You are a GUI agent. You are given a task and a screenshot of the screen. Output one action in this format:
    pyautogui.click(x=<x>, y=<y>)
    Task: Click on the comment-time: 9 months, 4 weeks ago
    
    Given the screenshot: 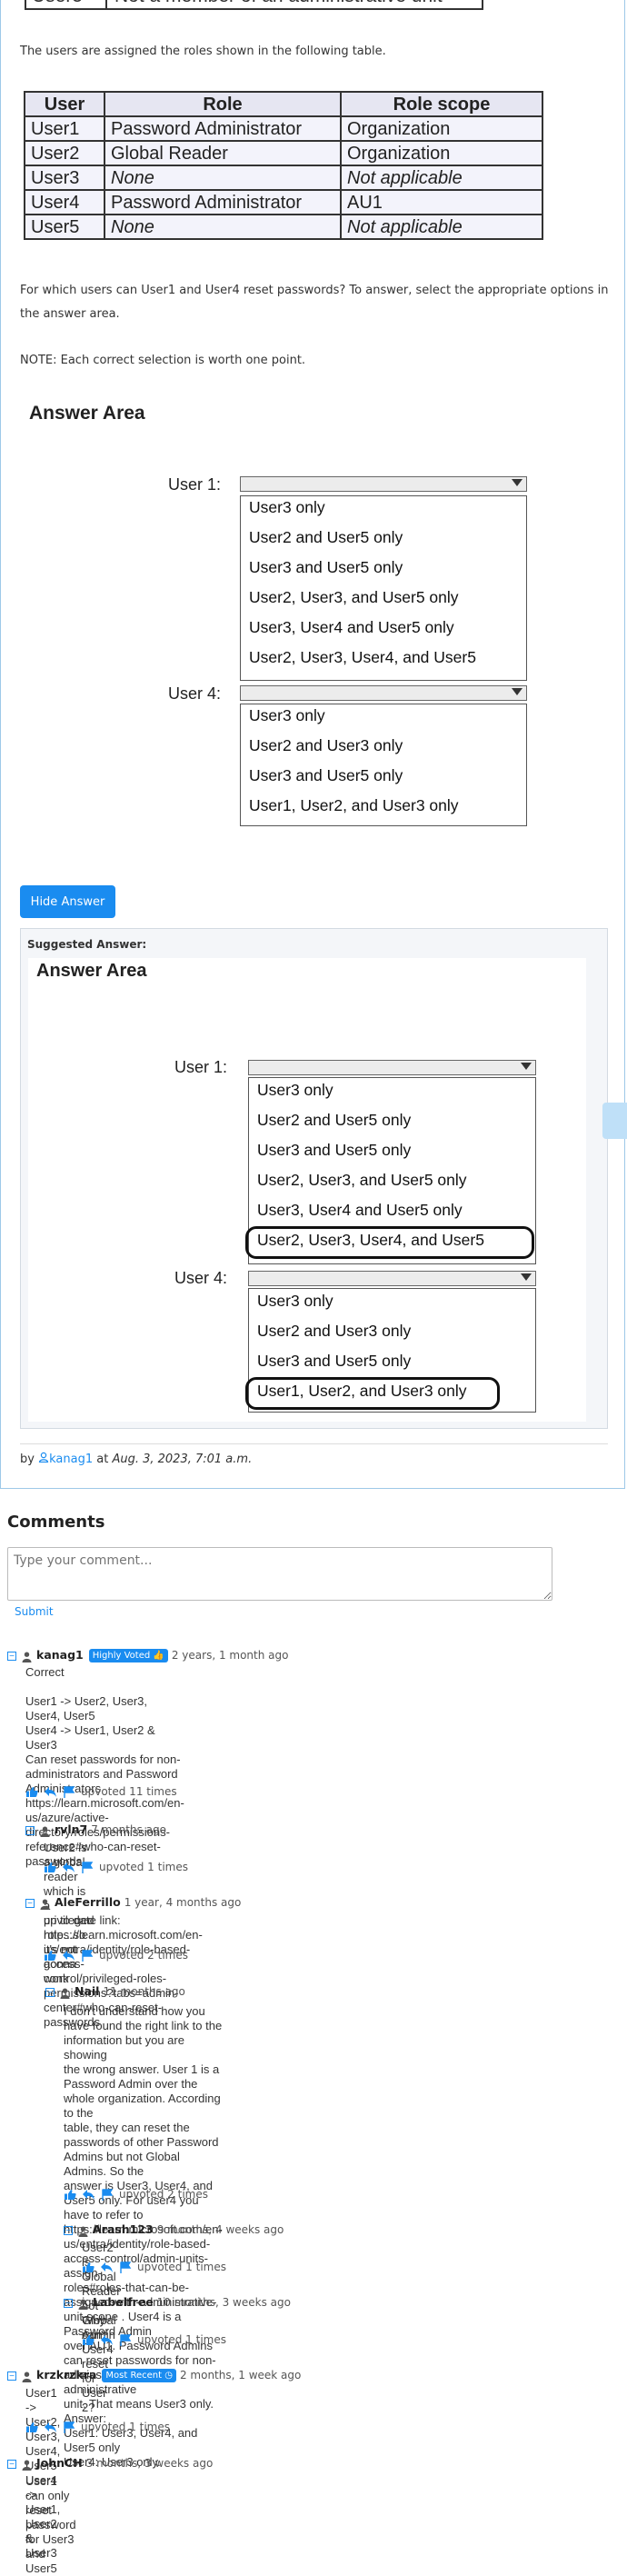 What is the action you would take?
    pyautogui.click(x=220, y=2229)
    